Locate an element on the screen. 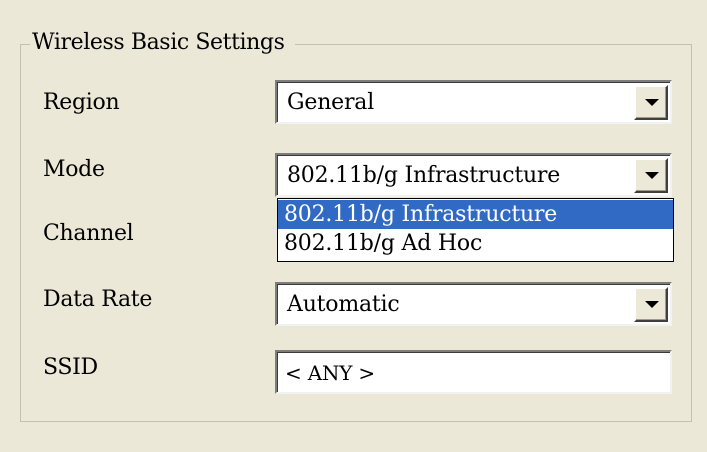 The height and width of the screenshot is (452, 707). ssid-input: < ANY > is located at coordinates (473, 372).